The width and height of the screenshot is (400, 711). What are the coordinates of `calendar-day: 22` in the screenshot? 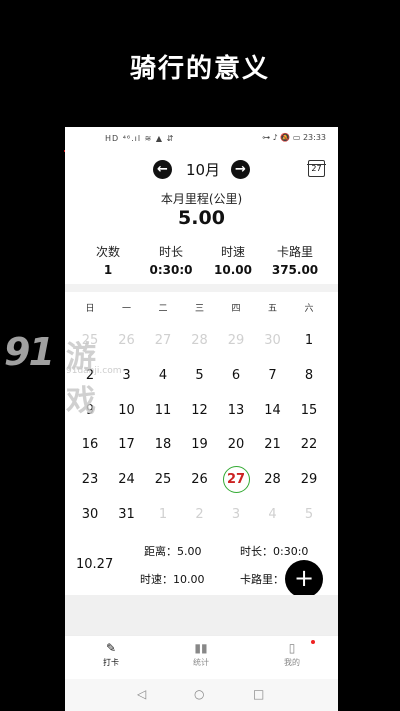 It's located at (309, 445).